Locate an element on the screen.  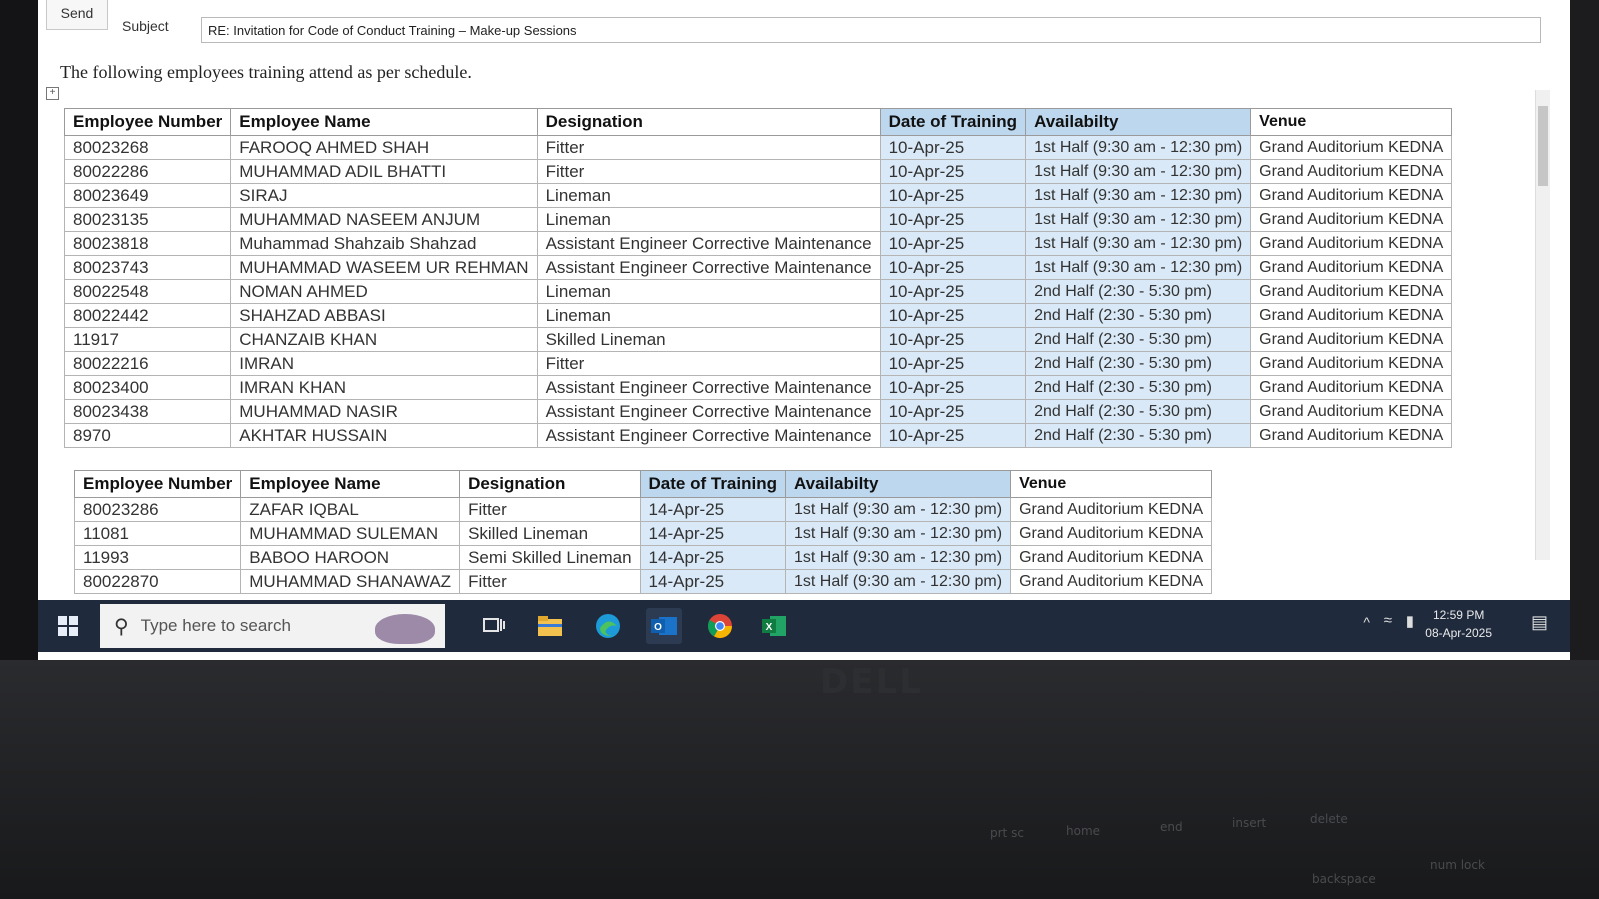
notification-icon: ▤ is located at coordinates (1539, 622).